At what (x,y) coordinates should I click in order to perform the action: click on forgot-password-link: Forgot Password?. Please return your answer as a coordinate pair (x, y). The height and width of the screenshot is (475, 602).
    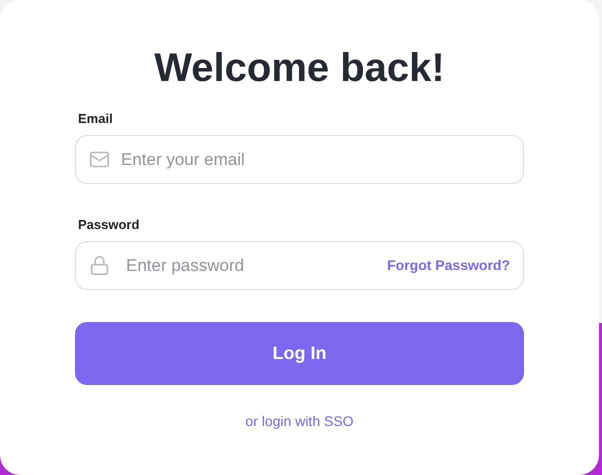
    Looking at the image, I should click on (448, 265).